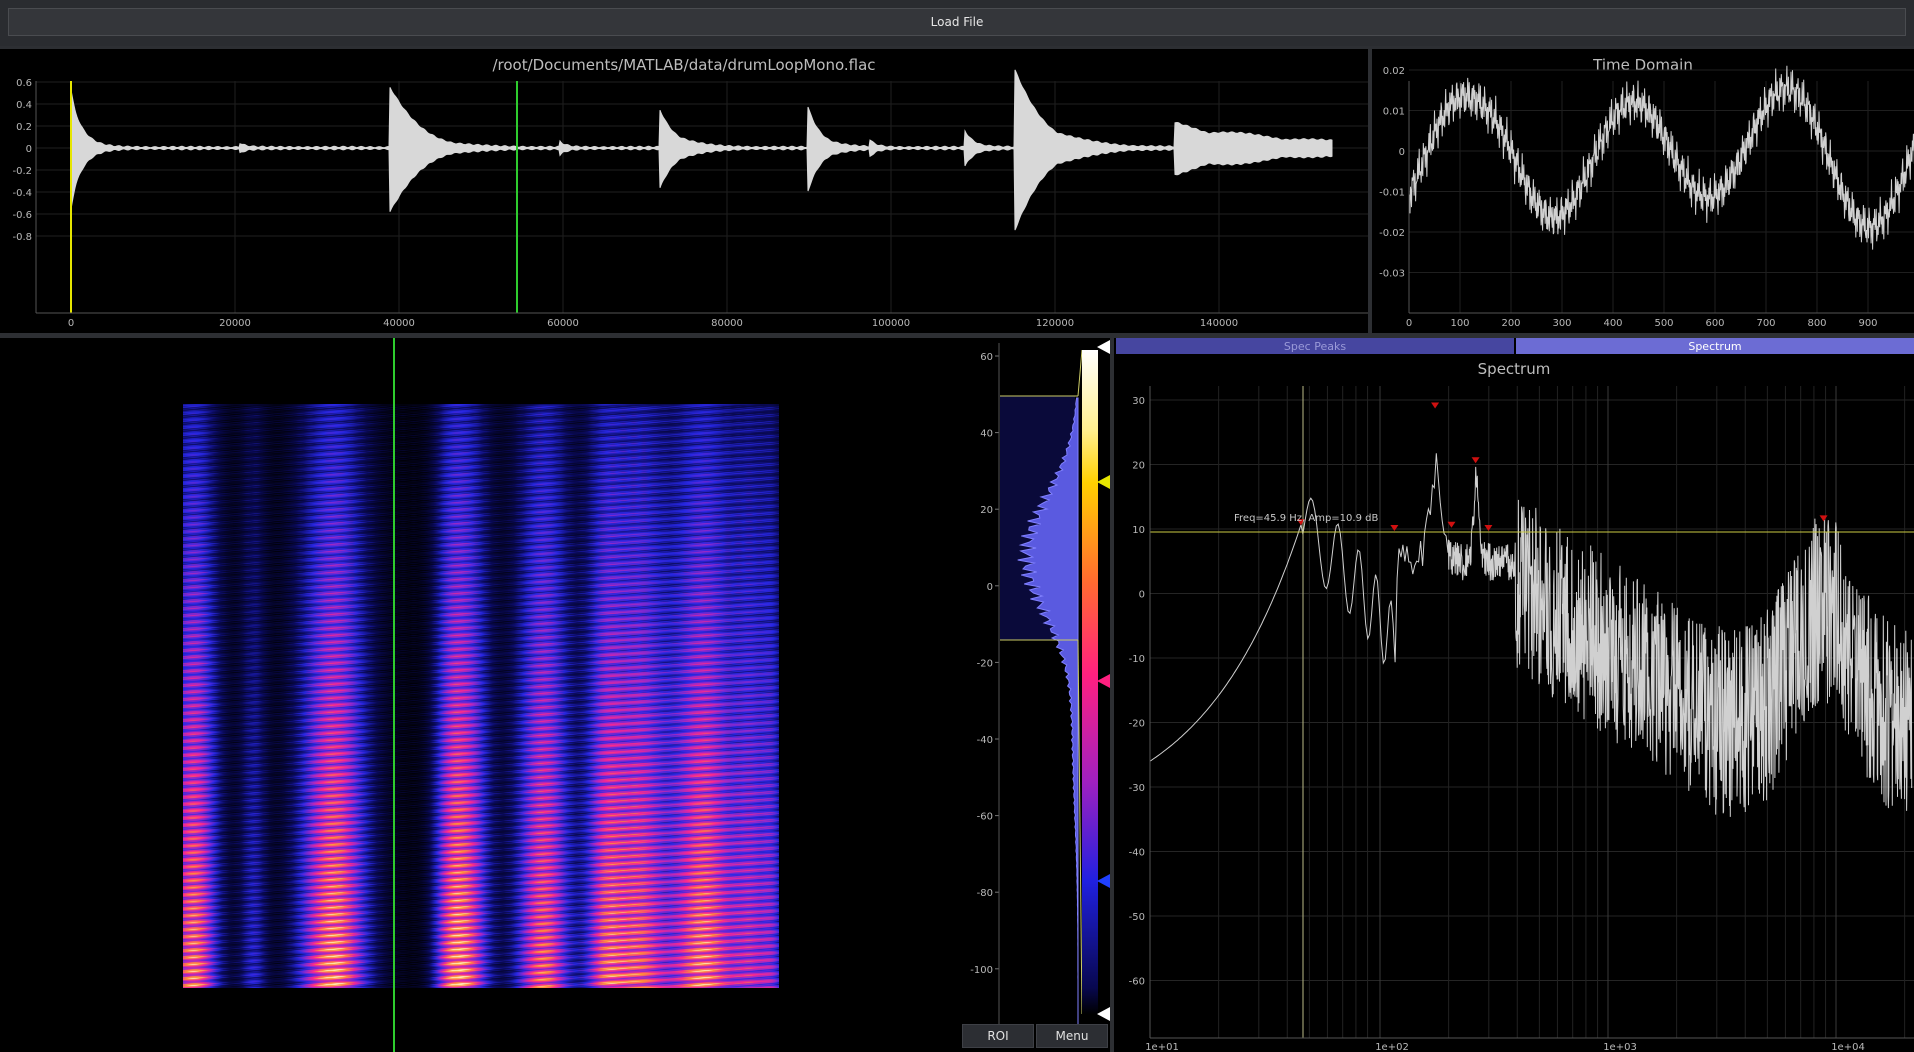  I want to click on waveform-y-tick-label: 0.4, so click(24, 105).